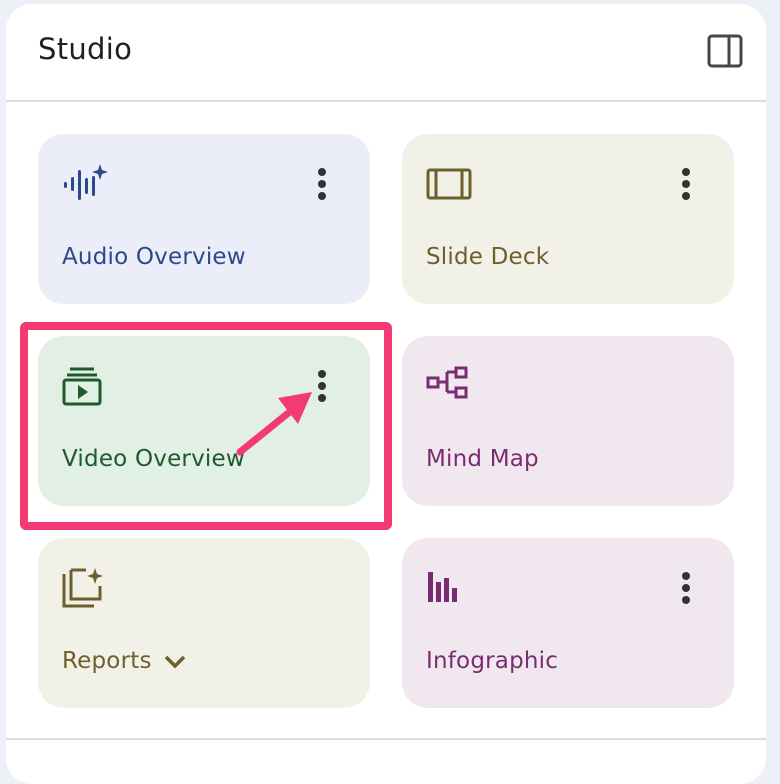  What do you see at coordinates (488, 257) in the screenshot?
I see `card-label: Slide Deck` at bounding box center [488, 257].